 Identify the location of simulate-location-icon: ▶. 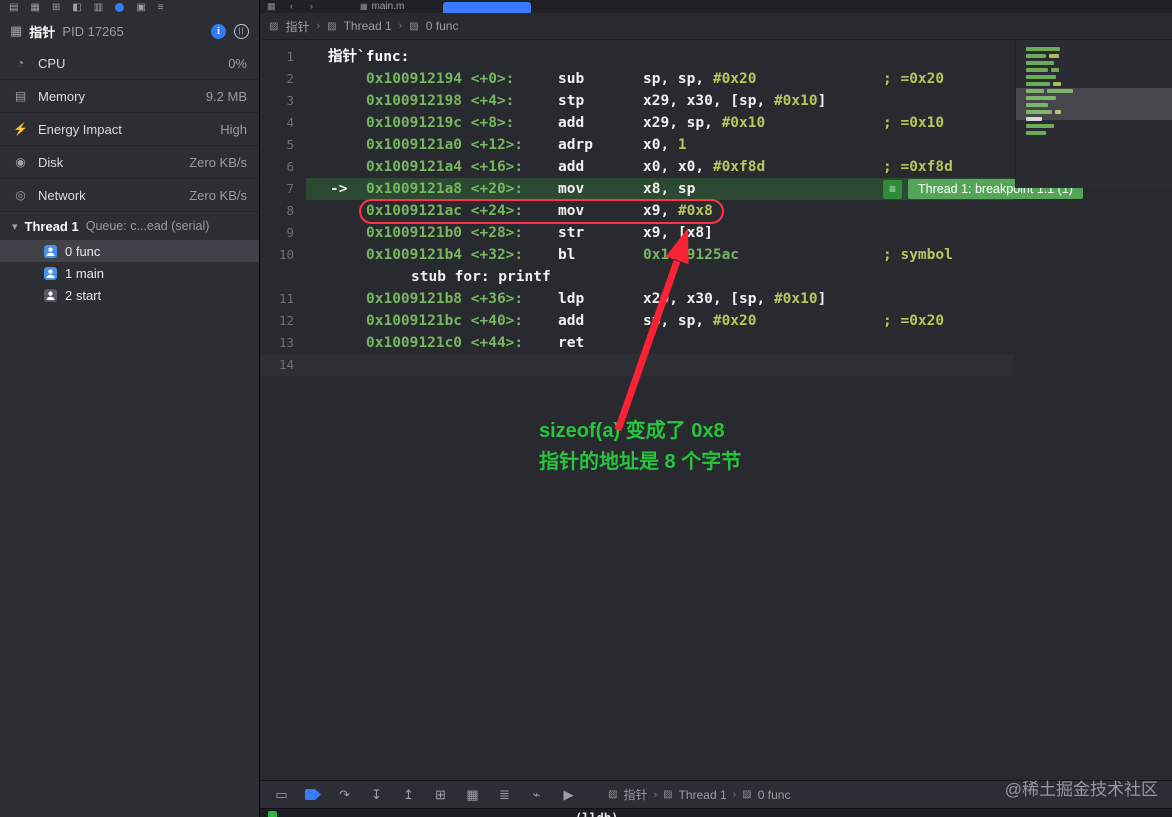
(568, 794).